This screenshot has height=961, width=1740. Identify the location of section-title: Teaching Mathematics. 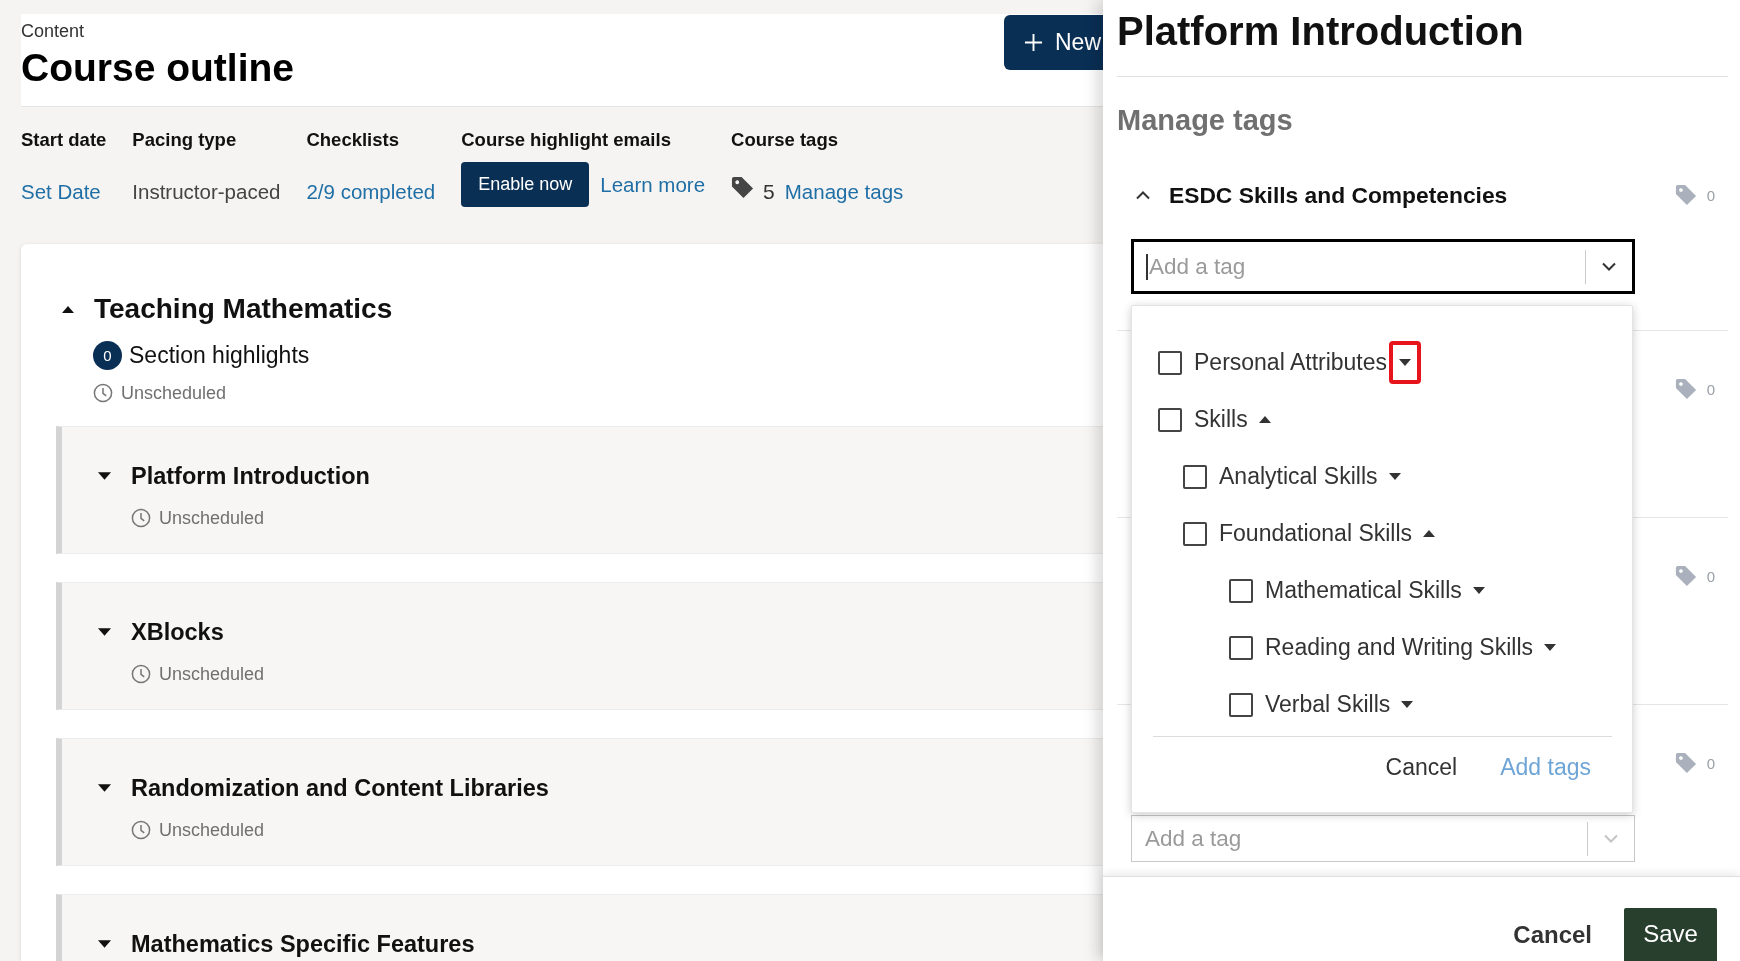
(243, 309).